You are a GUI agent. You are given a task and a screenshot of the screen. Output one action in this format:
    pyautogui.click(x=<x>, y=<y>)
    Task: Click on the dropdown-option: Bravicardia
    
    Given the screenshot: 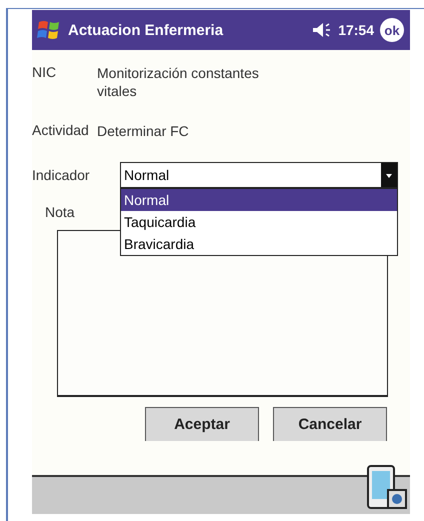 What is the action you would take?
    pyautogui.click(x=259, y=244)
    